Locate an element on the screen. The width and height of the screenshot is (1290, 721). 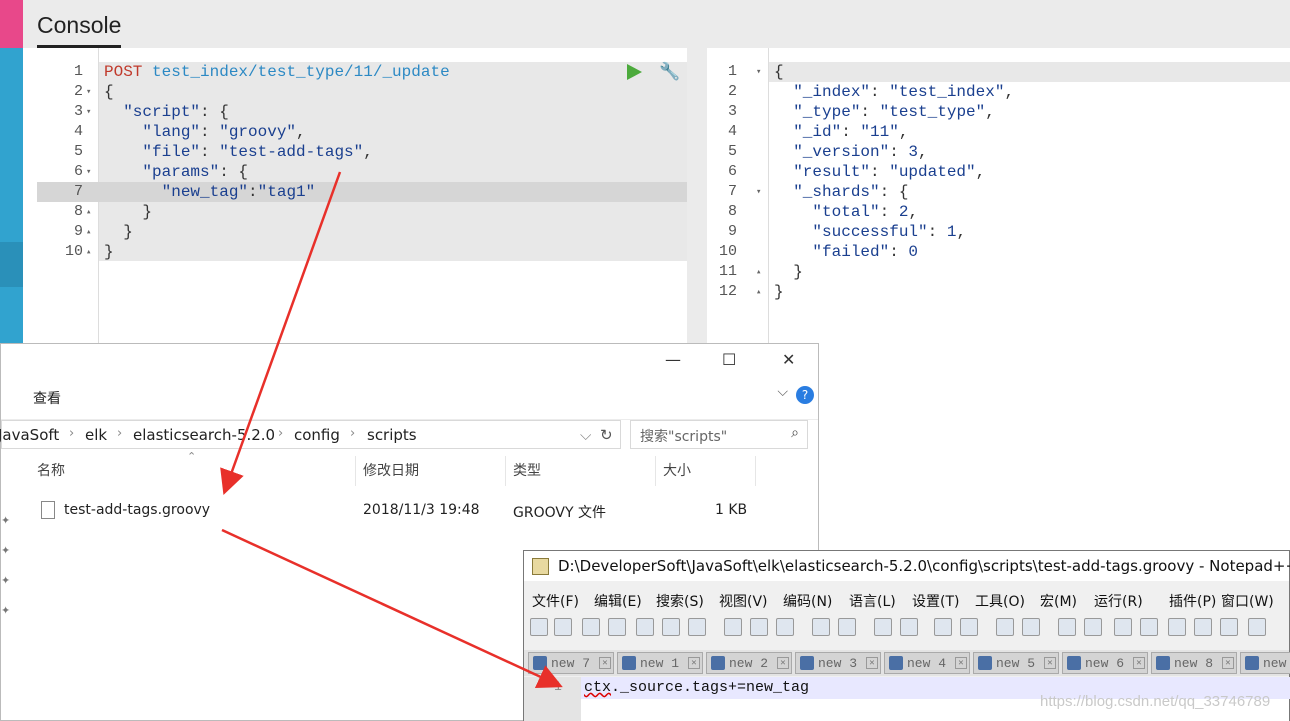
help-icon: ? is located at coordinates (805, 395).